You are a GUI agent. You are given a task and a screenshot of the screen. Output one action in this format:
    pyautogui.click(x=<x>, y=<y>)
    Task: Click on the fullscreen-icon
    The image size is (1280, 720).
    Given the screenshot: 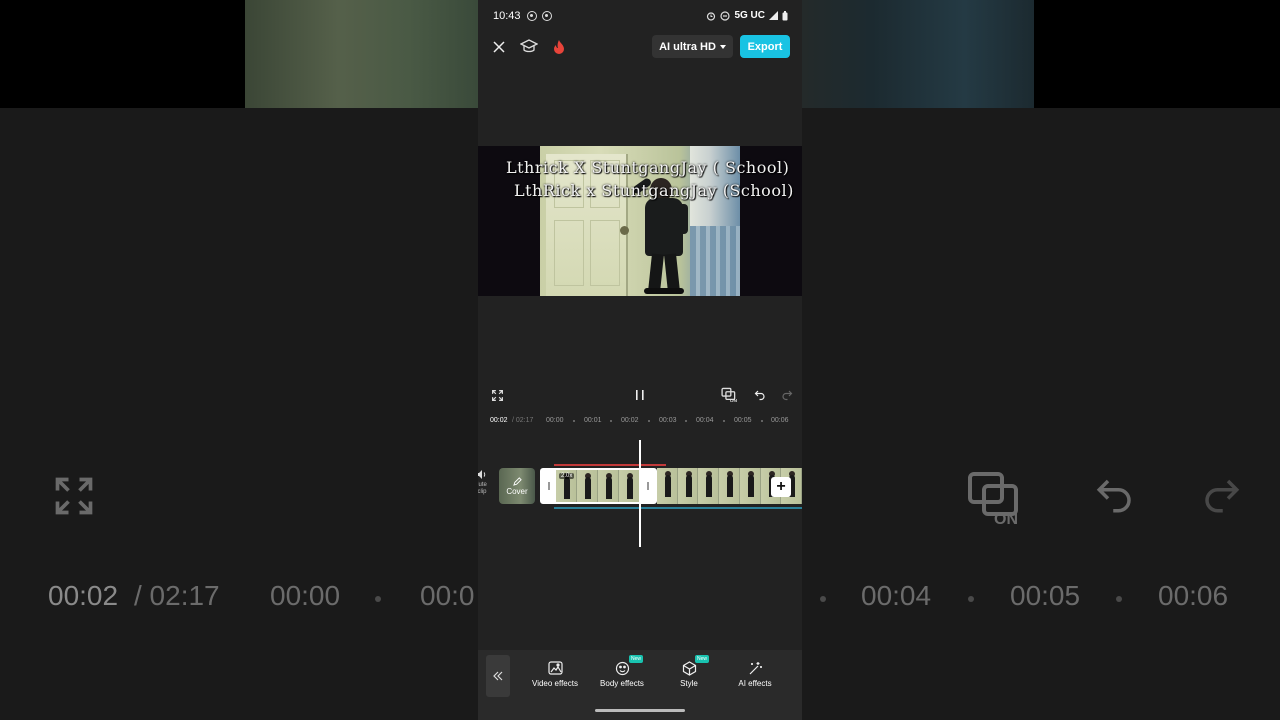 What is the action you would take?
    pyautogui.click(x=497, y=395)
    